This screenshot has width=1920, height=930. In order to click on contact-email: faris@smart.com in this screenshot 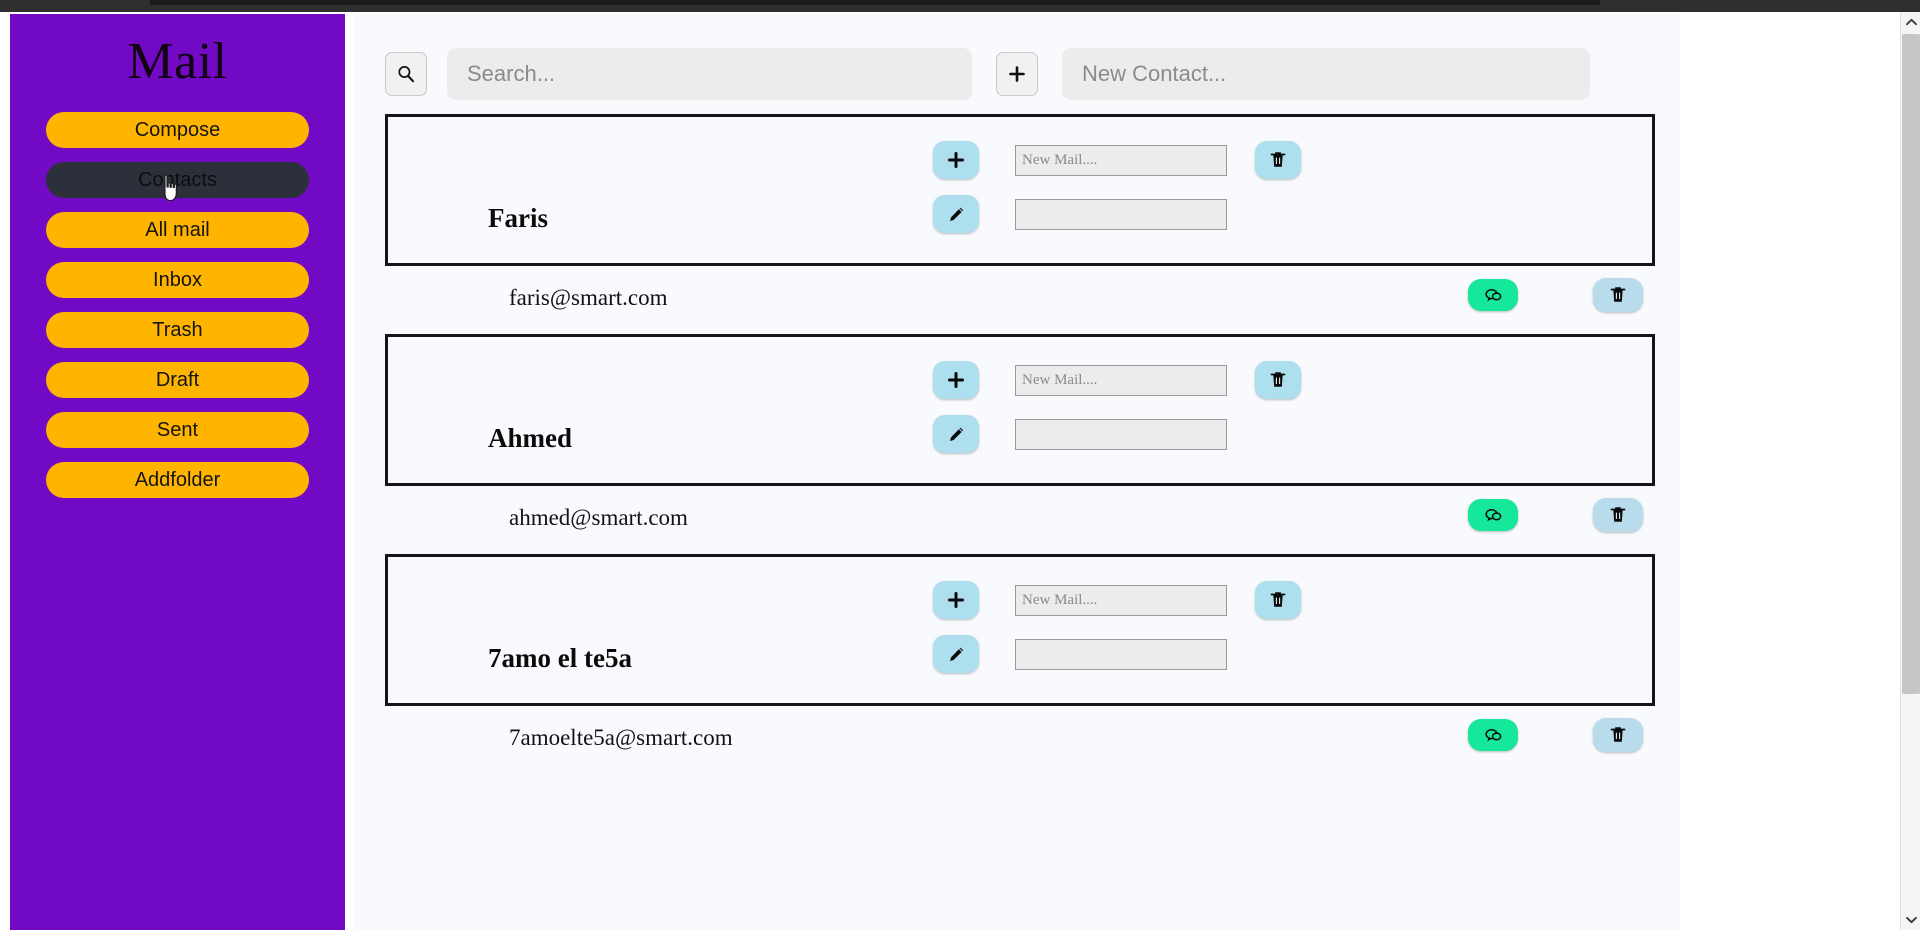, I will do `click(588, 297)`.